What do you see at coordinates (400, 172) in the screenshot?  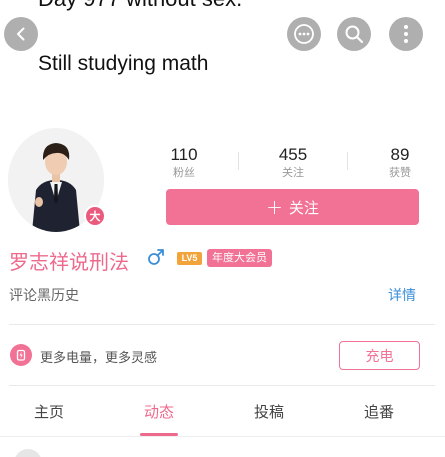 I see `likes-label: 获赞` at bounding box center [400, 172].